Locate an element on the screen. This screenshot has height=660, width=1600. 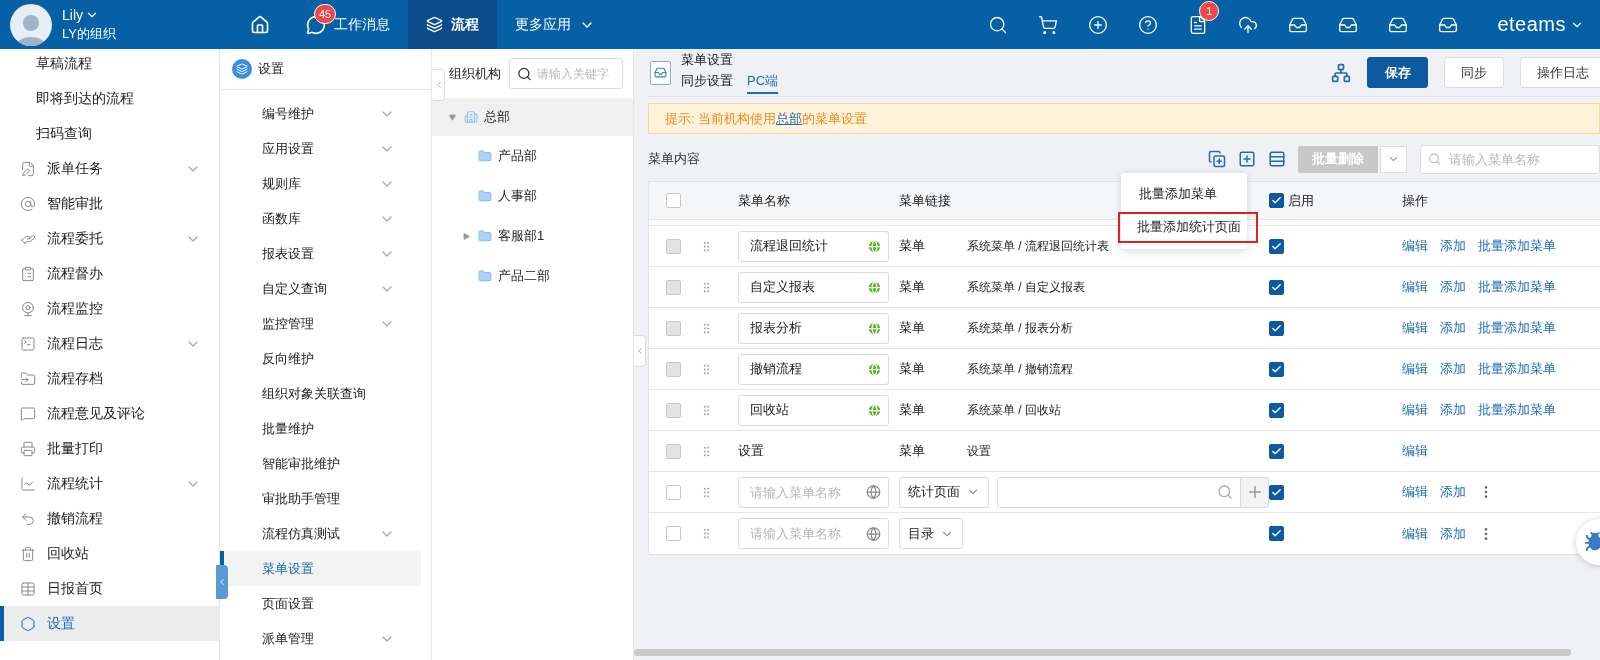
menu-item: 批量添加统计页面 is located at coordinates (1188, 227).